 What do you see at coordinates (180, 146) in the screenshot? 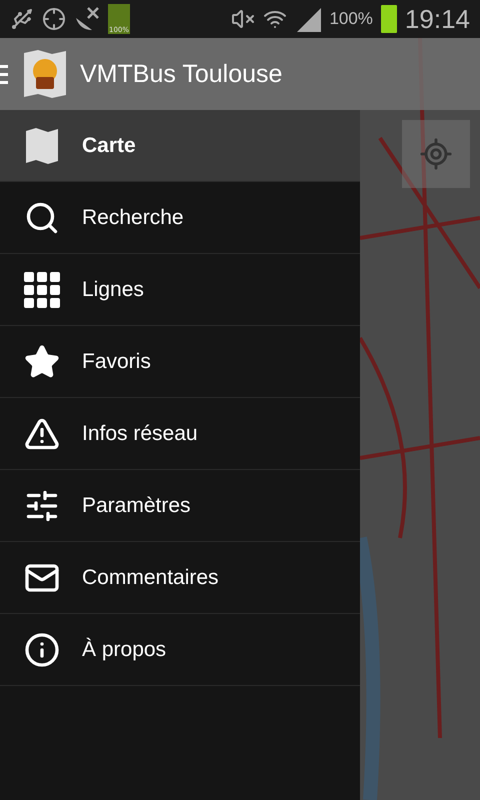
I see `drawer-item: Carte` at bounding box center [180, 146].